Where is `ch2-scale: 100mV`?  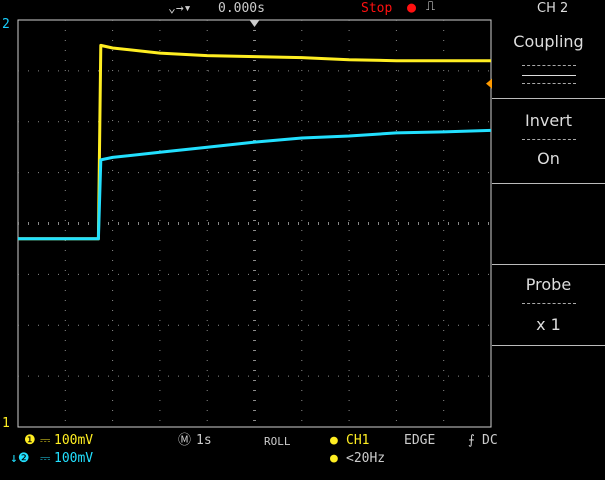
ch2-scale: 100mV is located at coordinates (74, 458).